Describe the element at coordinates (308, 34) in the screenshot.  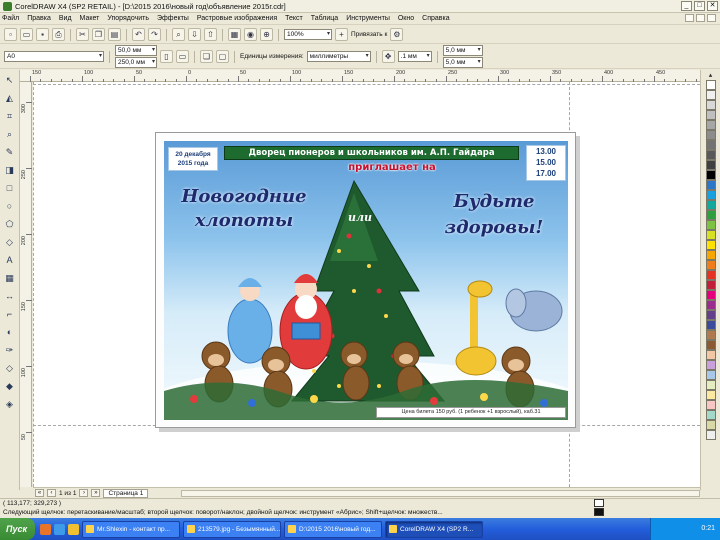
I see `zoom-combo: 100%` at that location.